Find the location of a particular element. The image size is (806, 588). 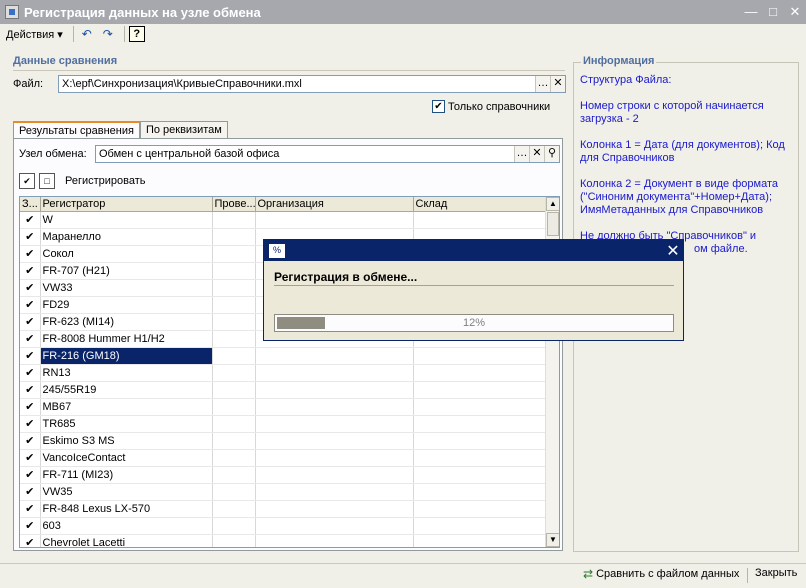

col-header-registrator: Регистратор is located at coordinates (126, 204).